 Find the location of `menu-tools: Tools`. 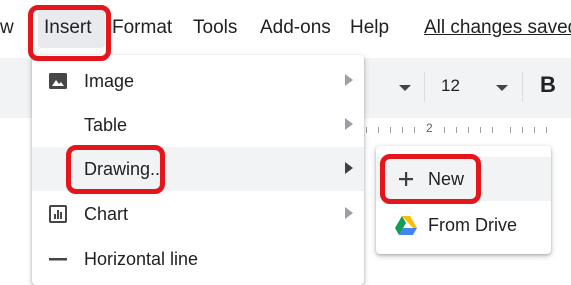

menu-tools: Tools is located at coordinates (215, 28).